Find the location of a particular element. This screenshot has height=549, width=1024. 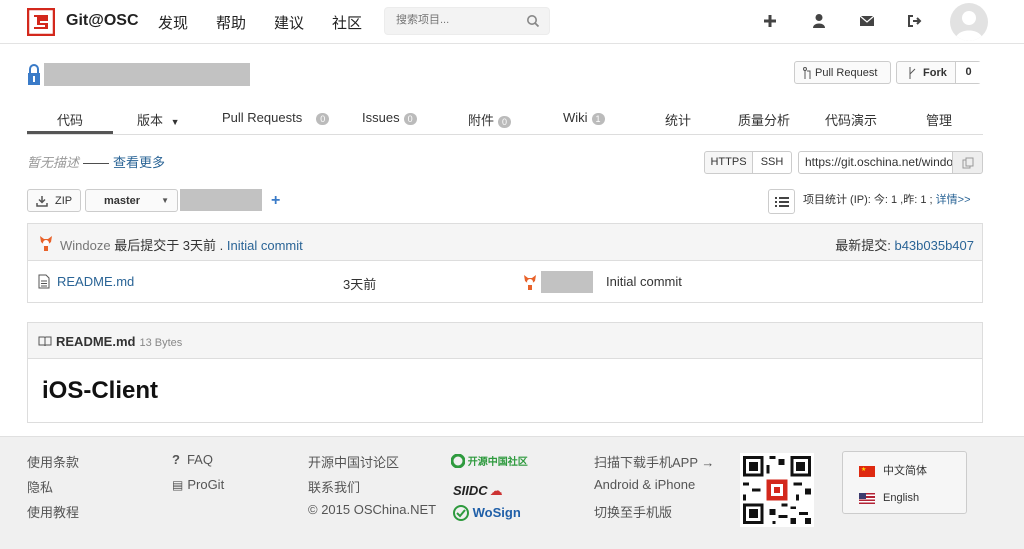

privacy-link: 隐私 is located at coordinates (53, 489).